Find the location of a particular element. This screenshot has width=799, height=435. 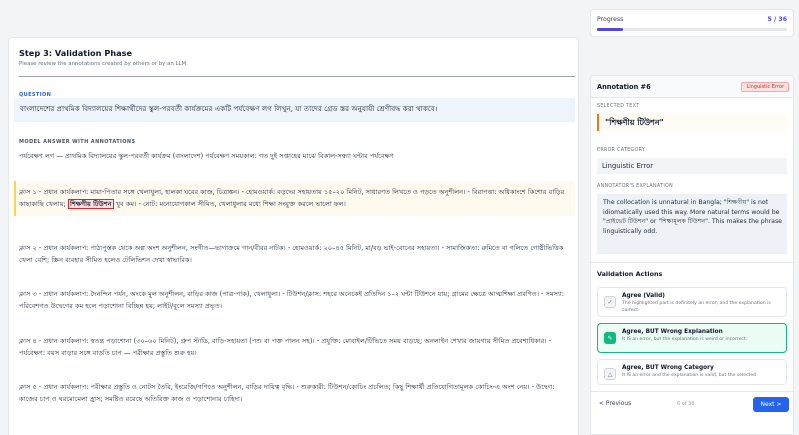

progress-fill is located at coordinates (610, 29).